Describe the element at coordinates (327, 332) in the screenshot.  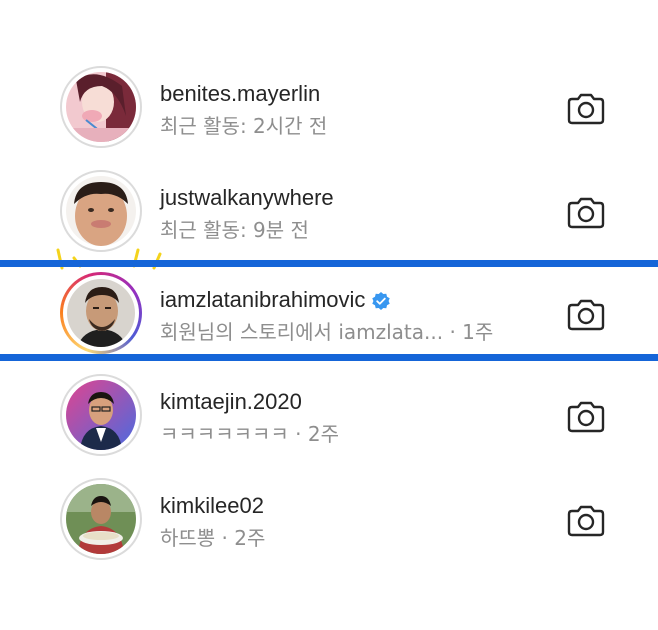
I see `last-message-preview: 회원님의 스토리에서 iamzlata... · 1주` at that location.